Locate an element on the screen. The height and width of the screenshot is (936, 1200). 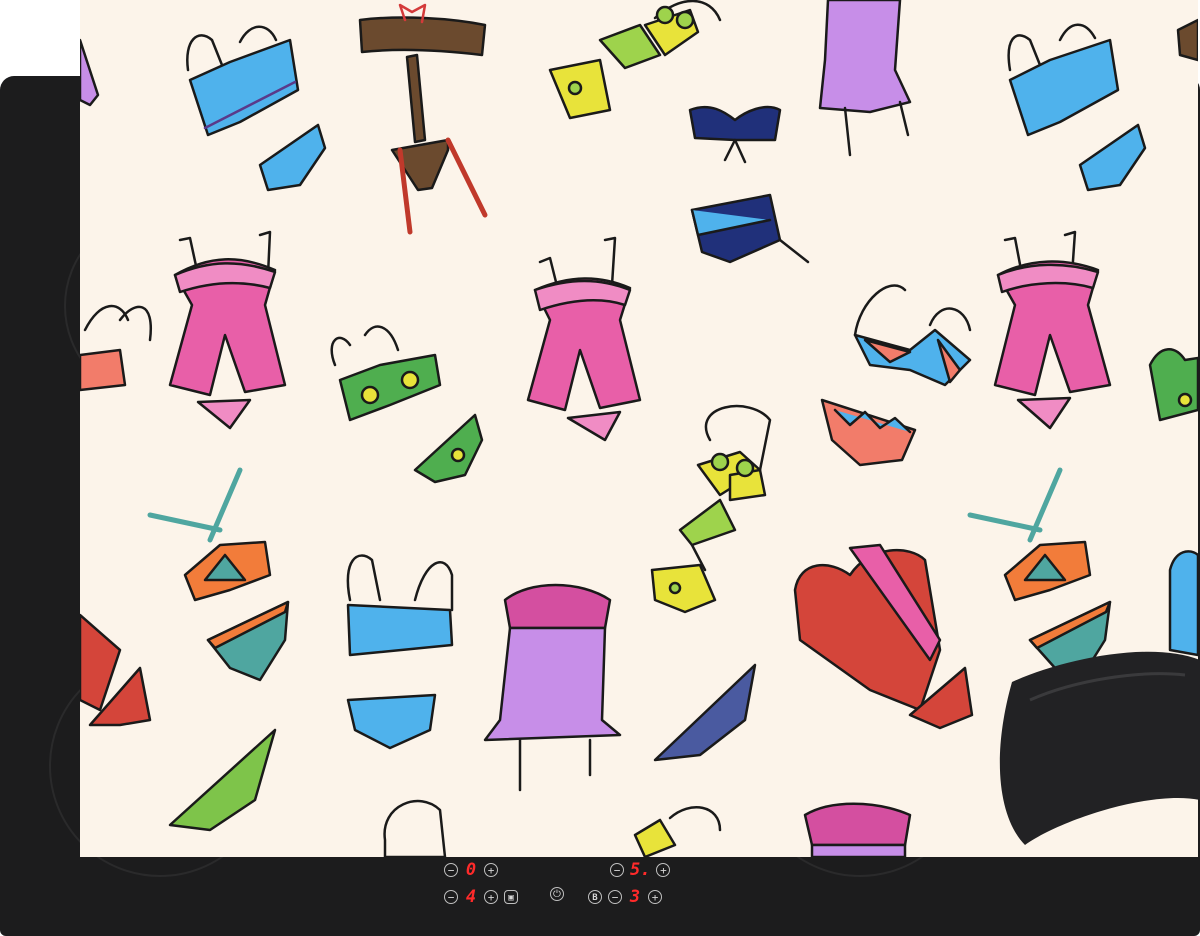
power-level-display: 5. is located at coordinates (640, 870).